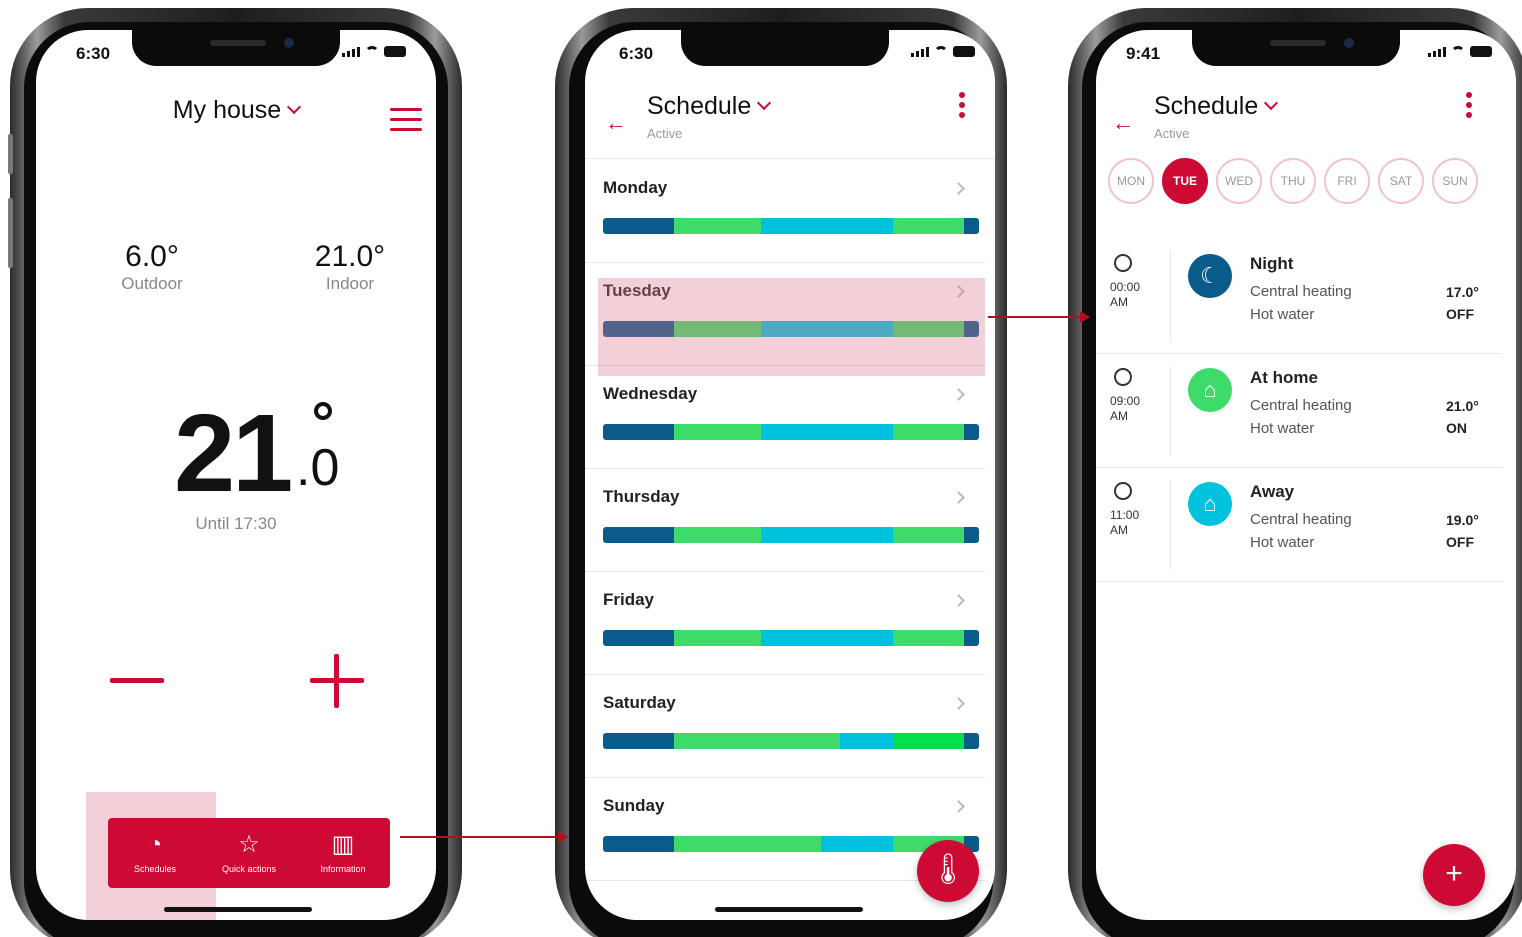  I want to click on entry-time: 00:00 AM, so click(1125, 294).